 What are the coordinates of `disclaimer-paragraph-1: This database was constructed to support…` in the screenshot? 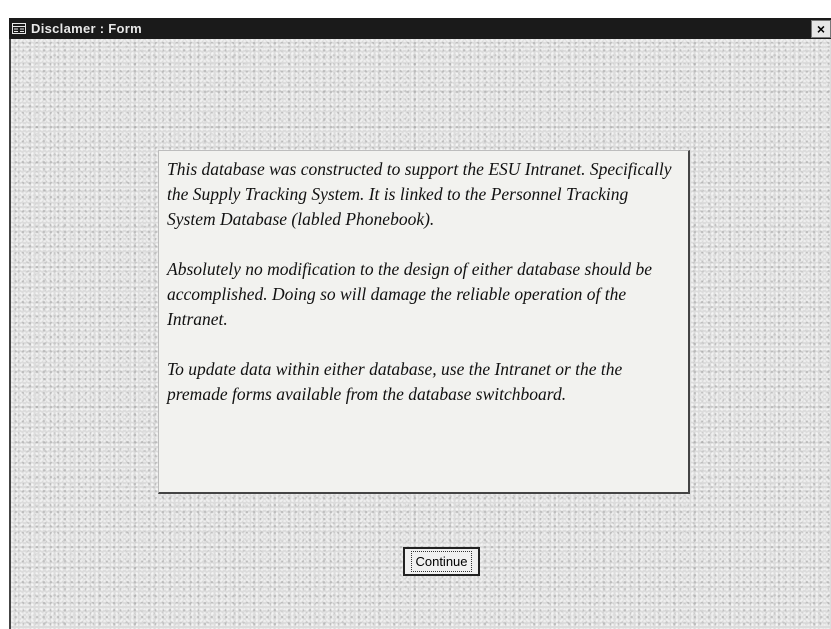 It's located at (419, 194).